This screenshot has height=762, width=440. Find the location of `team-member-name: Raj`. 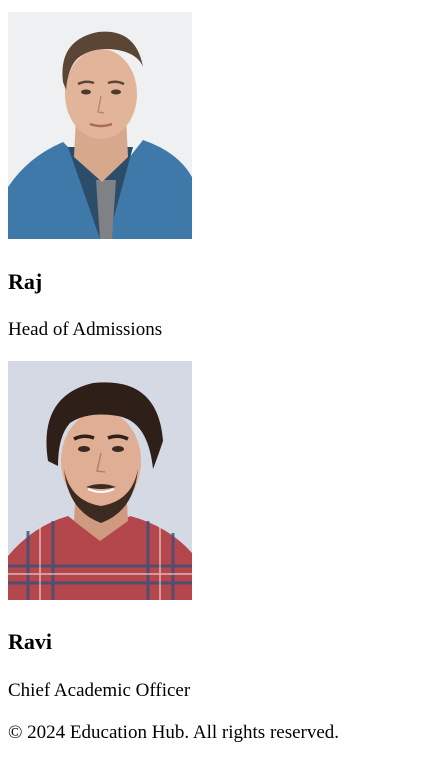

team-member-name: Raj is located at coordinates (25, 281).